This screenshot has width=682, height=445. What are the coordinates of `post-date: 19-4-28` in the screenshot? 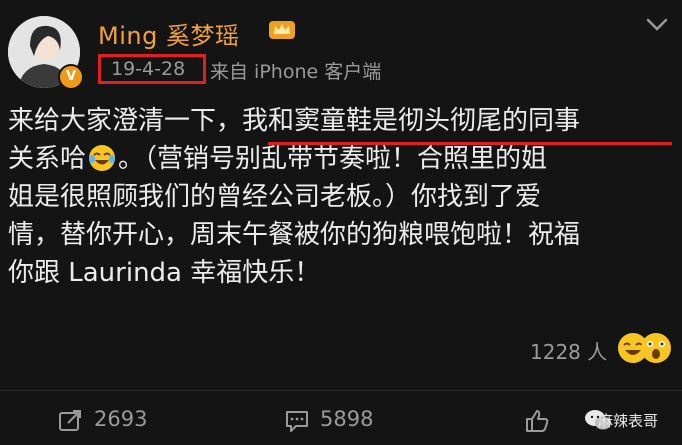 It's located at (152, 69).